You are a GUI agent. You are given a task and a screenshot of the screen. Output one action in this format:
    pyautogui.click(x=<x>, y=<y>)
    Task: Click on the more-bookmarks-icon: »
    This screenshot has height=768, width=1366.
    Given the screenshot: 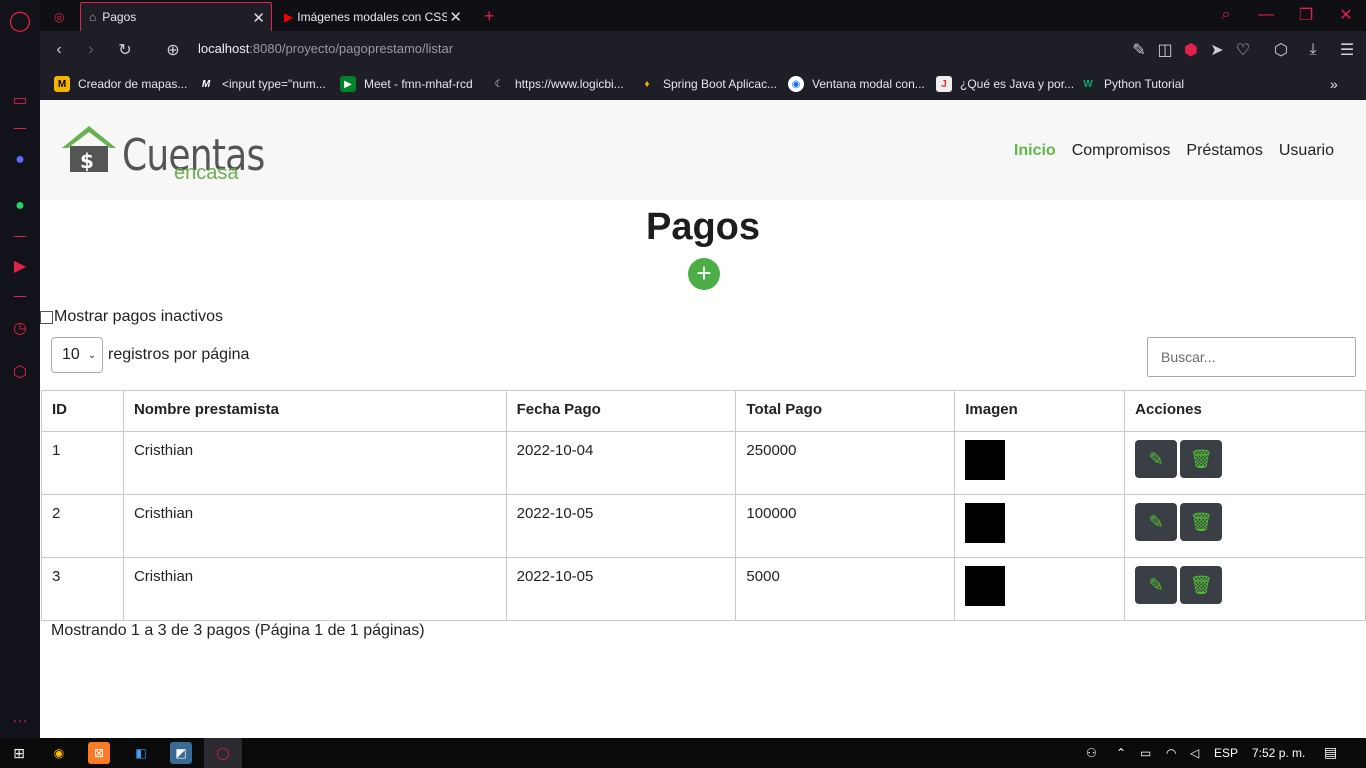 What is the action you would take?
    pyautogui.click(x=1334, y=84)
    